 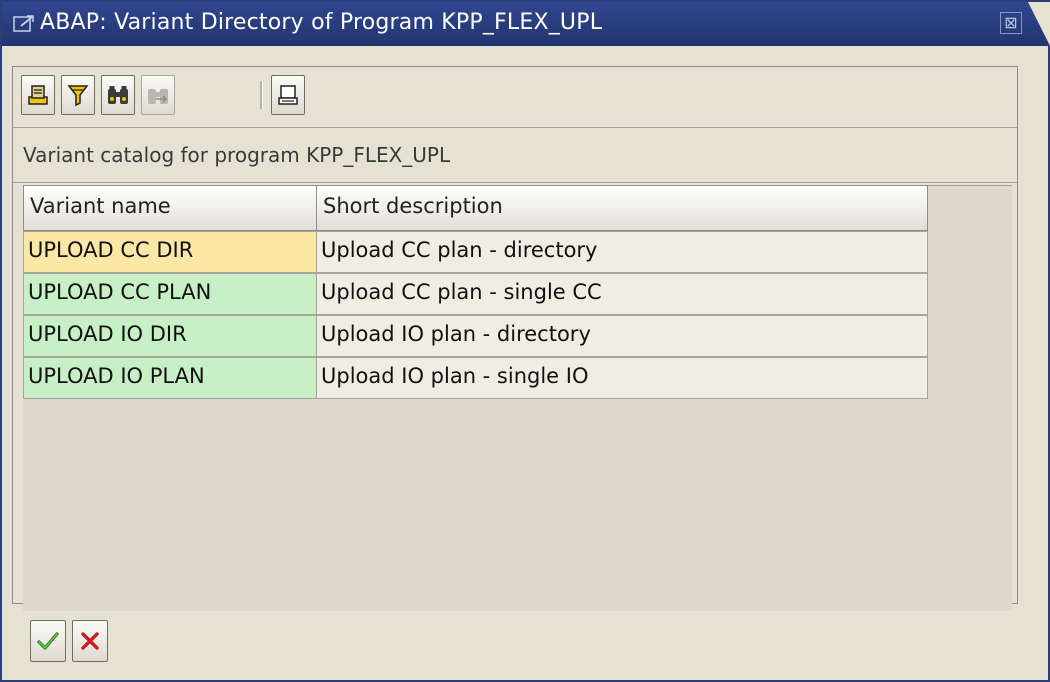 What do you see at coordinates (237, 155) in the screenshot?
I see `catalog-label: Variant catalog for program KPP_FLEX_UPL` at bounding box center [237, 155].